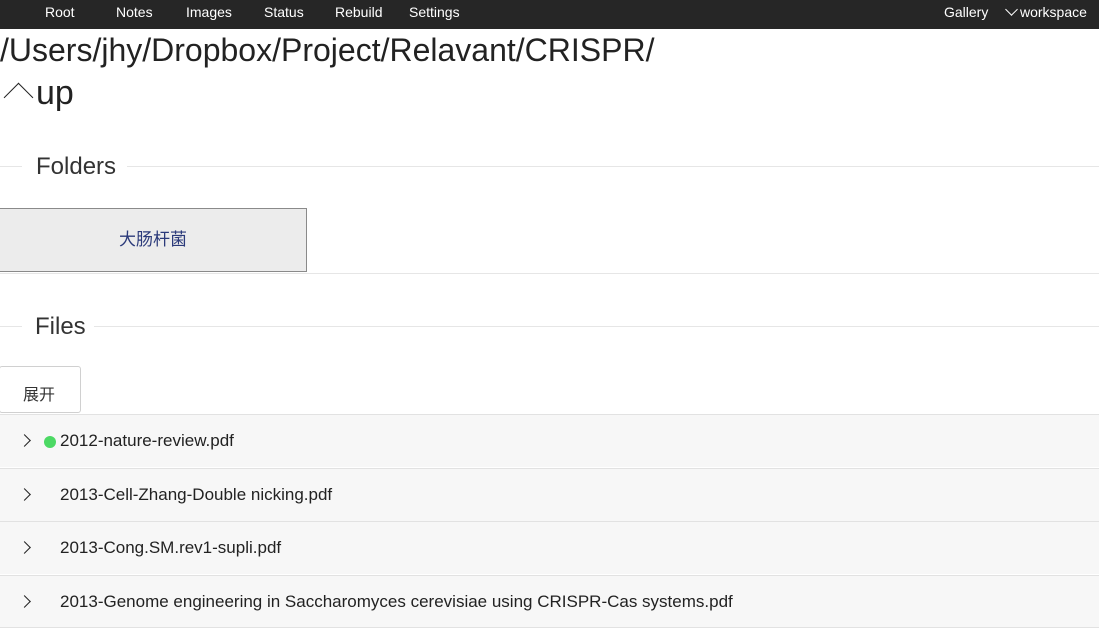  I want to click on status-dot-icon, so click(50, 442).